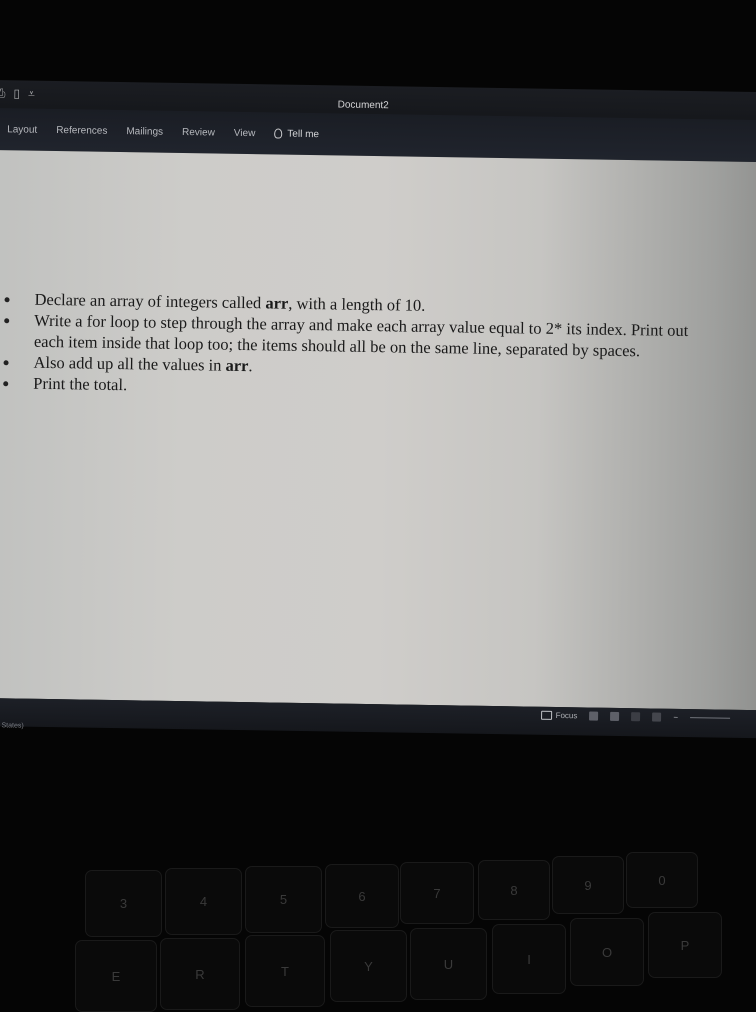 The width and height of the screenshot is (756, 1012). I want to click on key-i: I, so click(529, 959).